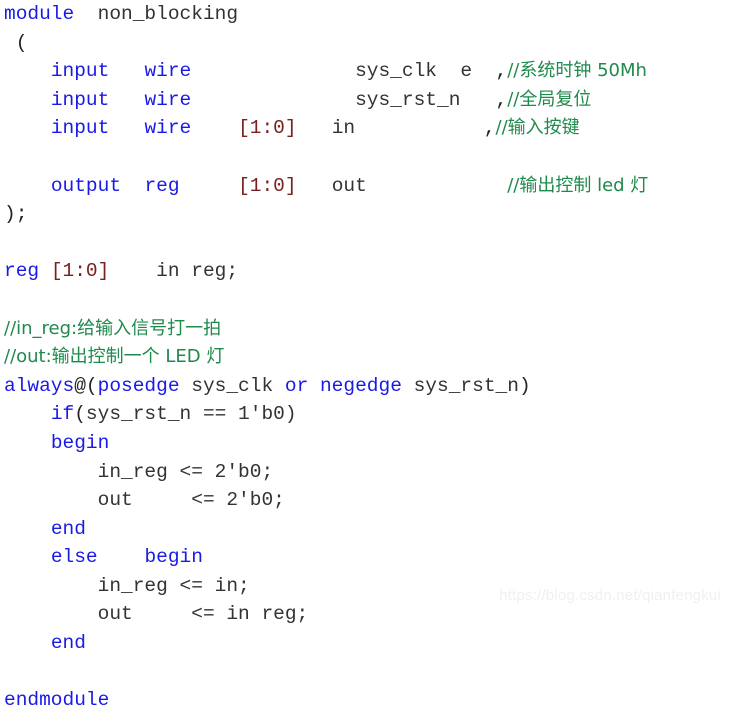 Image resolution: width=729 pixels, height=715 pixels. What do you see at coordinates (138, 385) in the screenshot?
I see `code-token-kw: posedge` at bounding box center [138, 385].